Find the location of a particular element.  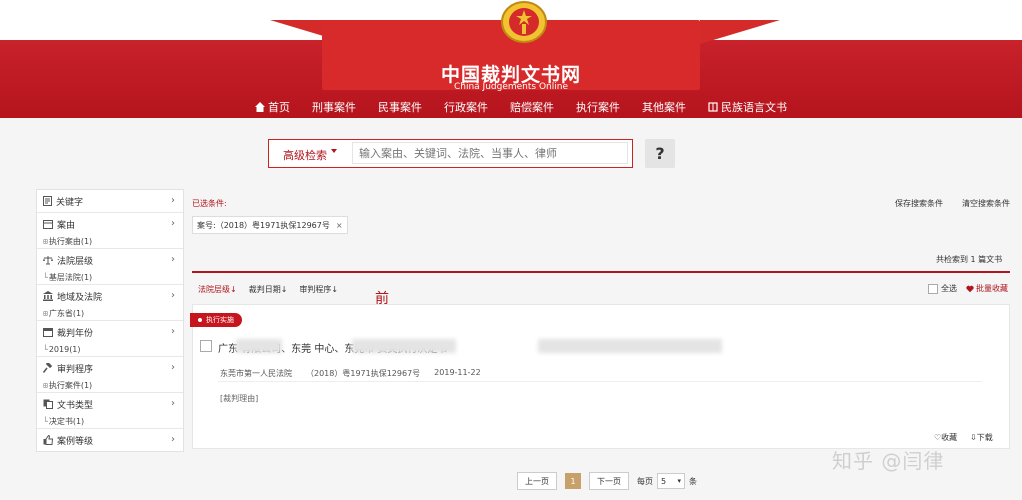

sidebar-group-court-level: 法院层级 › └ 基层法院(1) is located at coordinates (110, 267).